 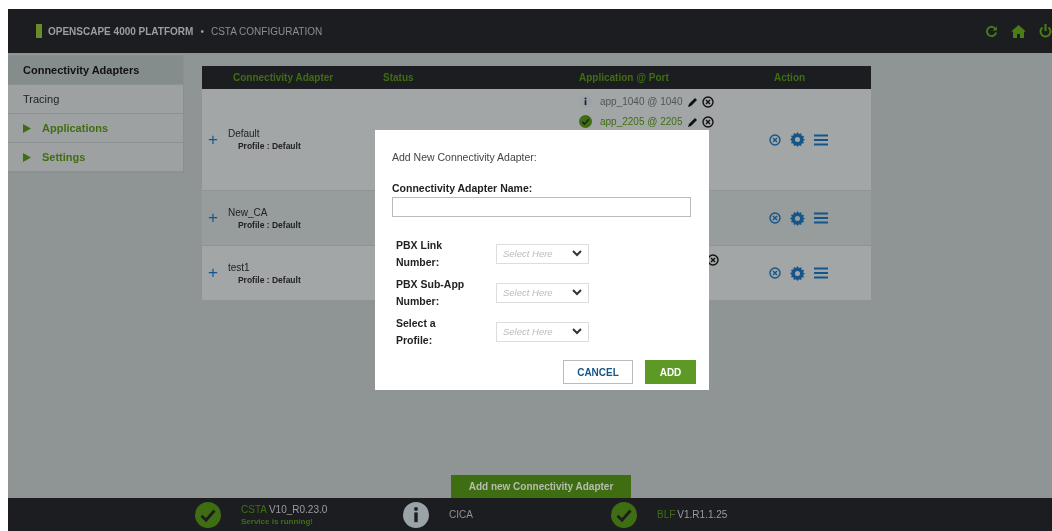 I want to click on sidebar-item: Connectivity Adapters, so click(x=95, y=70).